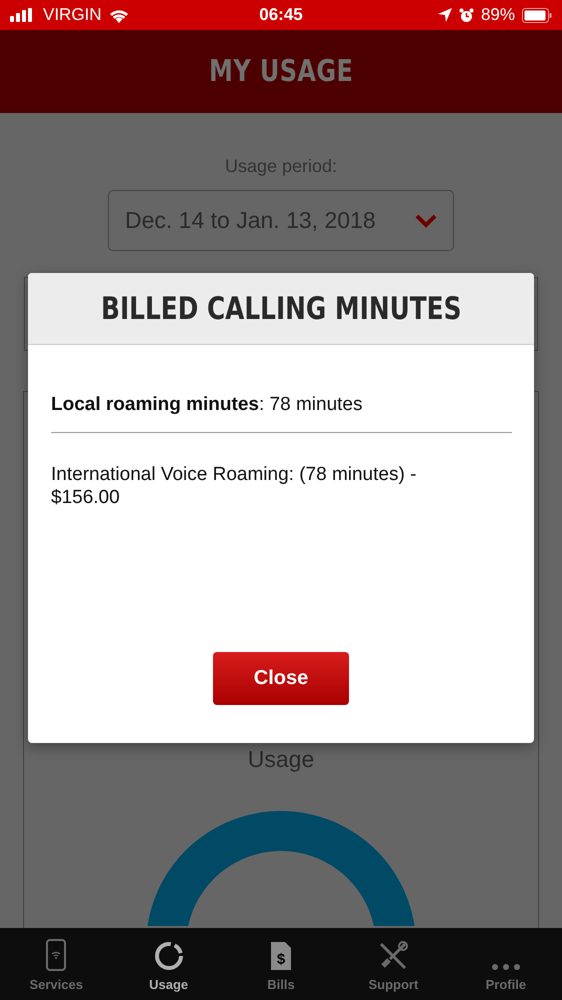 The height and width of the screenshot is (1000, 562). I want to click on bill-icon: $, so click(281, 956).